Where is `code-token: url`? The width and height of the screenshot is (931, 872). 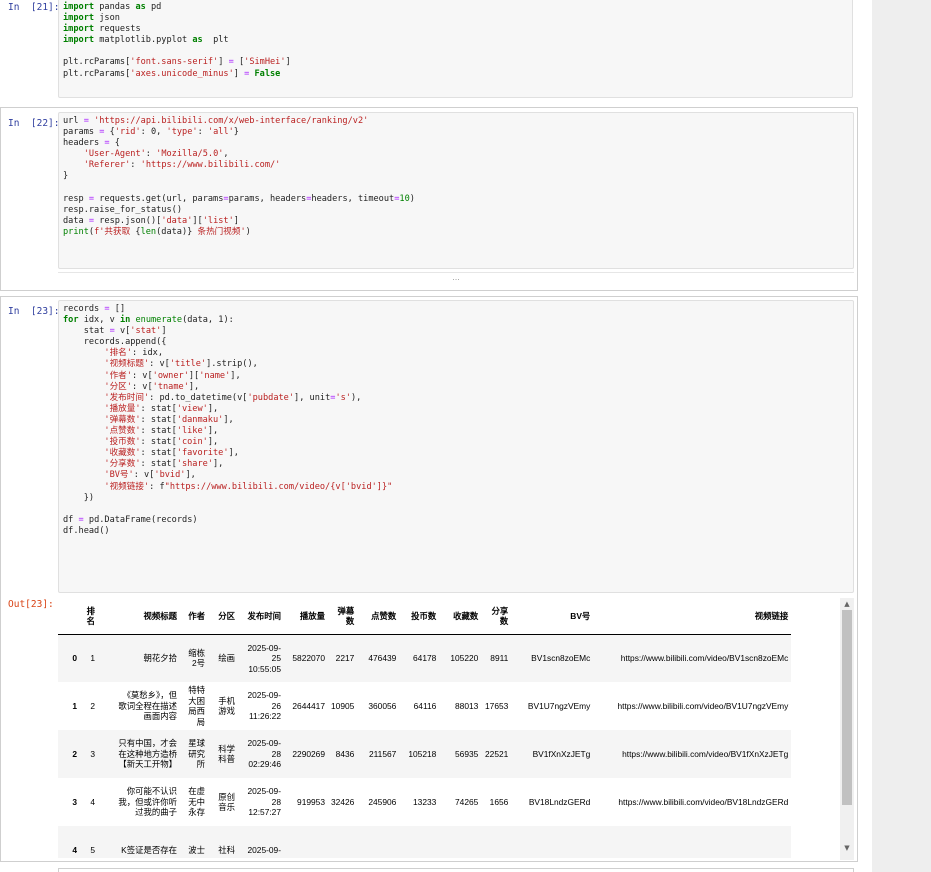
code-token: url is located at coordinates (73, 121).